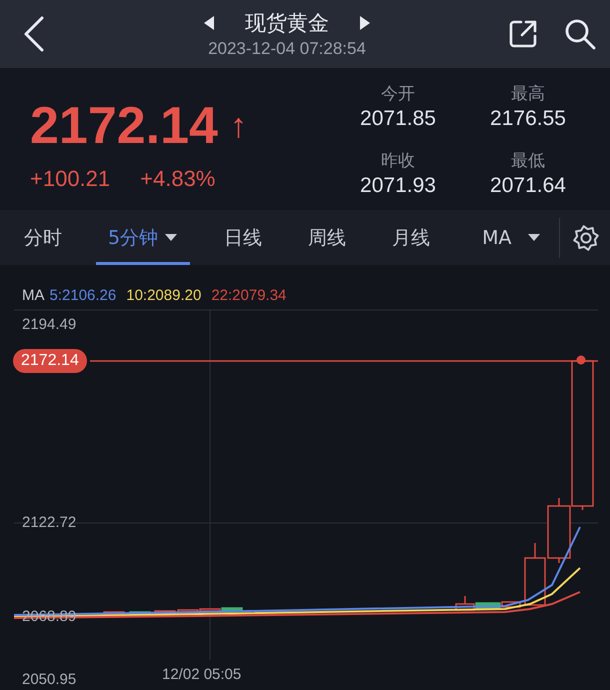  I want to click on stat-label: 最高, so click(528, 94).